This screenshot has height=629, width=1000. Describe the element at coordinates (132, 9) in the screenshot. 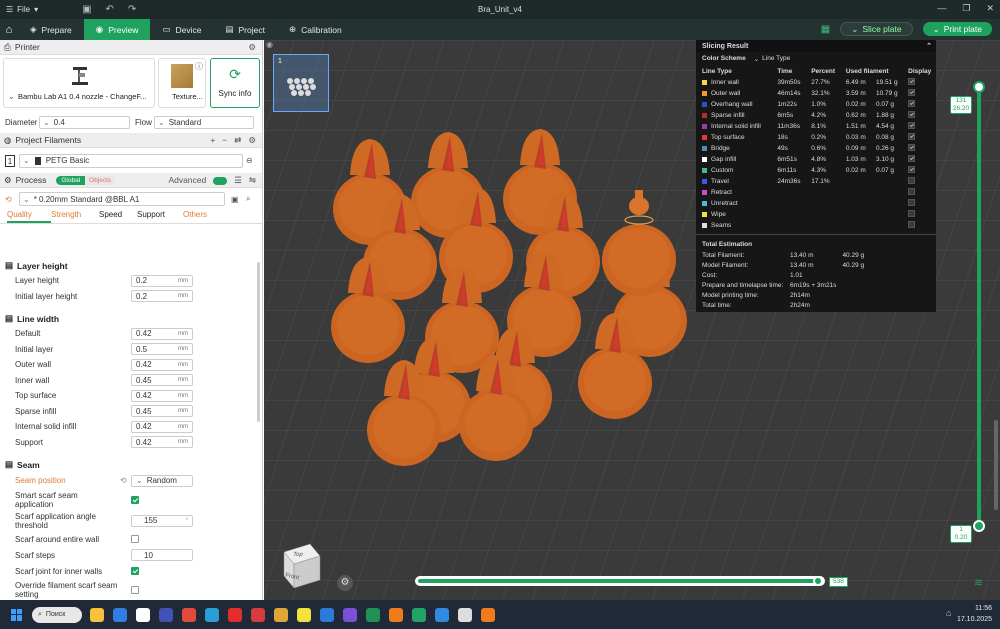

I see `redo-icon: ↷` at that location.